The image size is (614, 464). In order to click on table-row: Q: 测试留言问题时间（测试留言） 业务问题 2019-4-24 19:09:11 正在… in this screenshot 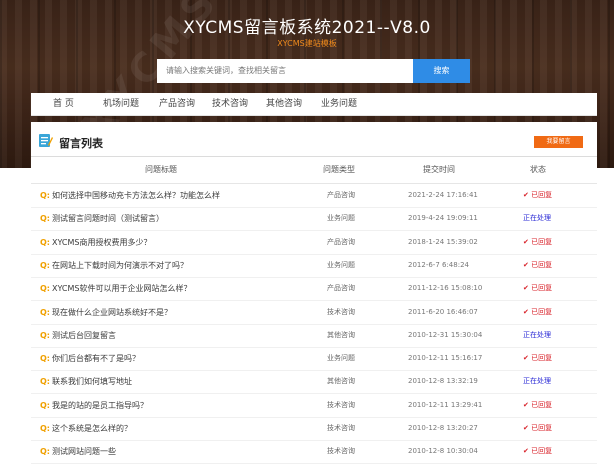, I will do `click(314, 219)`.